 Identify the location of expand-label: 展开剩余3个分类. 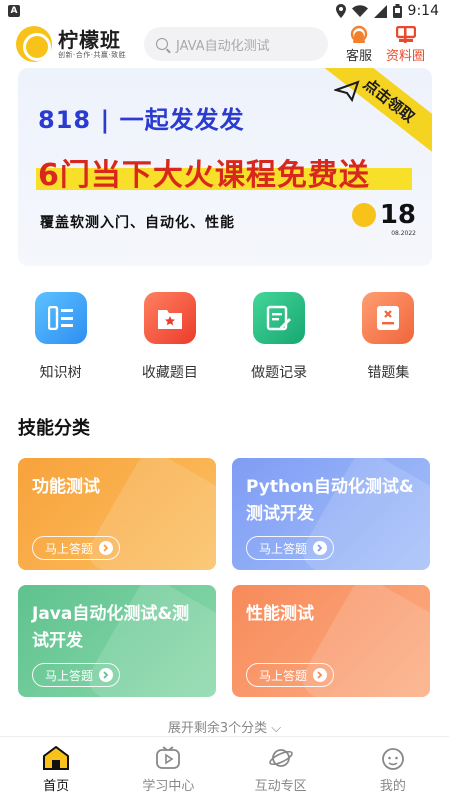
(217, 728).